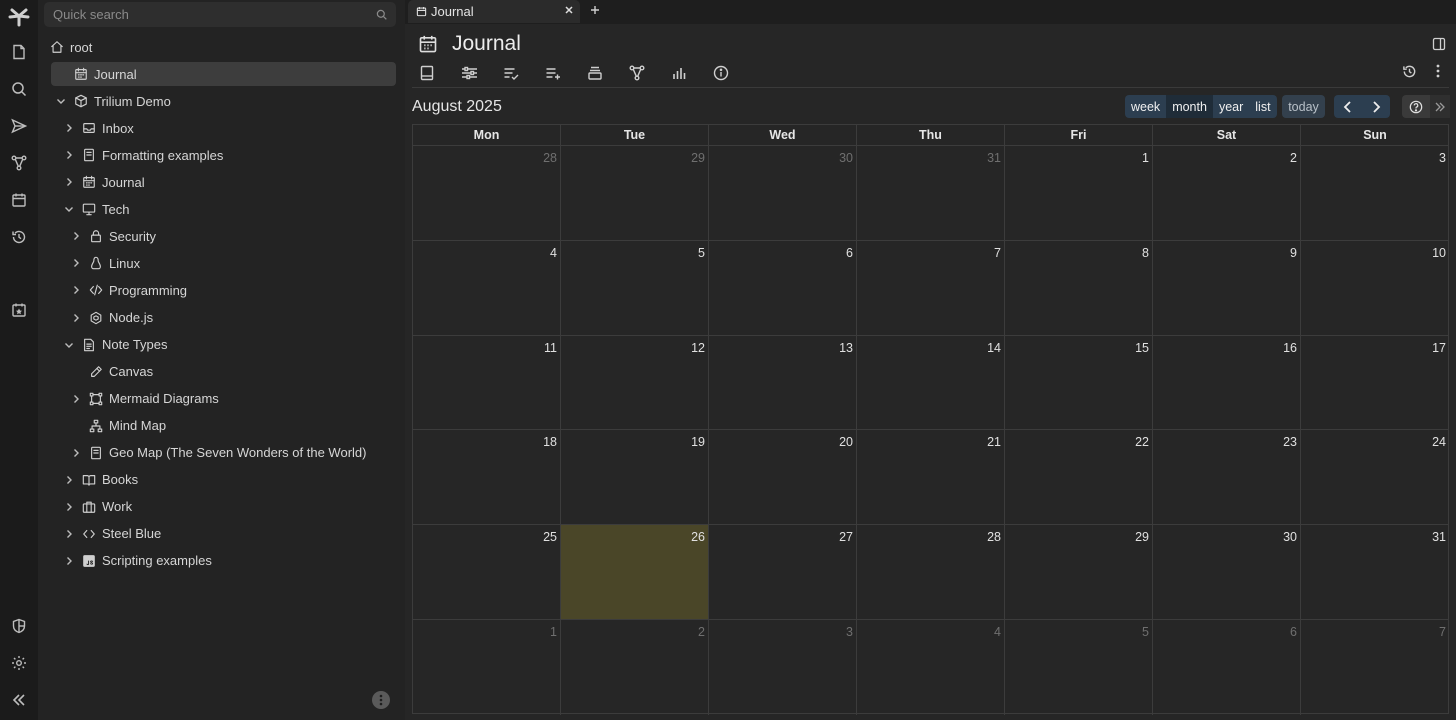 The height and width of the screenshot is (720, 1456). What do you see at coordinates (115, 345) in the screenshot?
I see `tree-item-note-types: Note Types` at bounding box center [115, 345].